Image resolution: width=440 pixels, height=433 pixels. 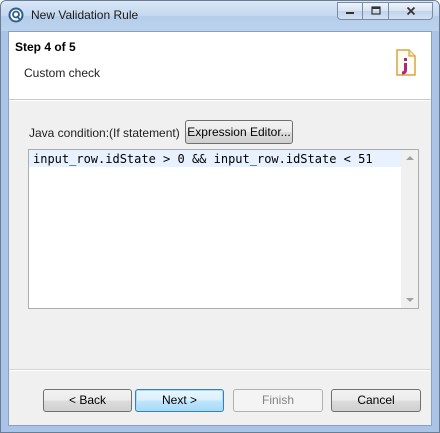 What do you see at coordinates (179, 400) in the screenshot?
I see `next-button: Next >` at bounding box center [179, 400].